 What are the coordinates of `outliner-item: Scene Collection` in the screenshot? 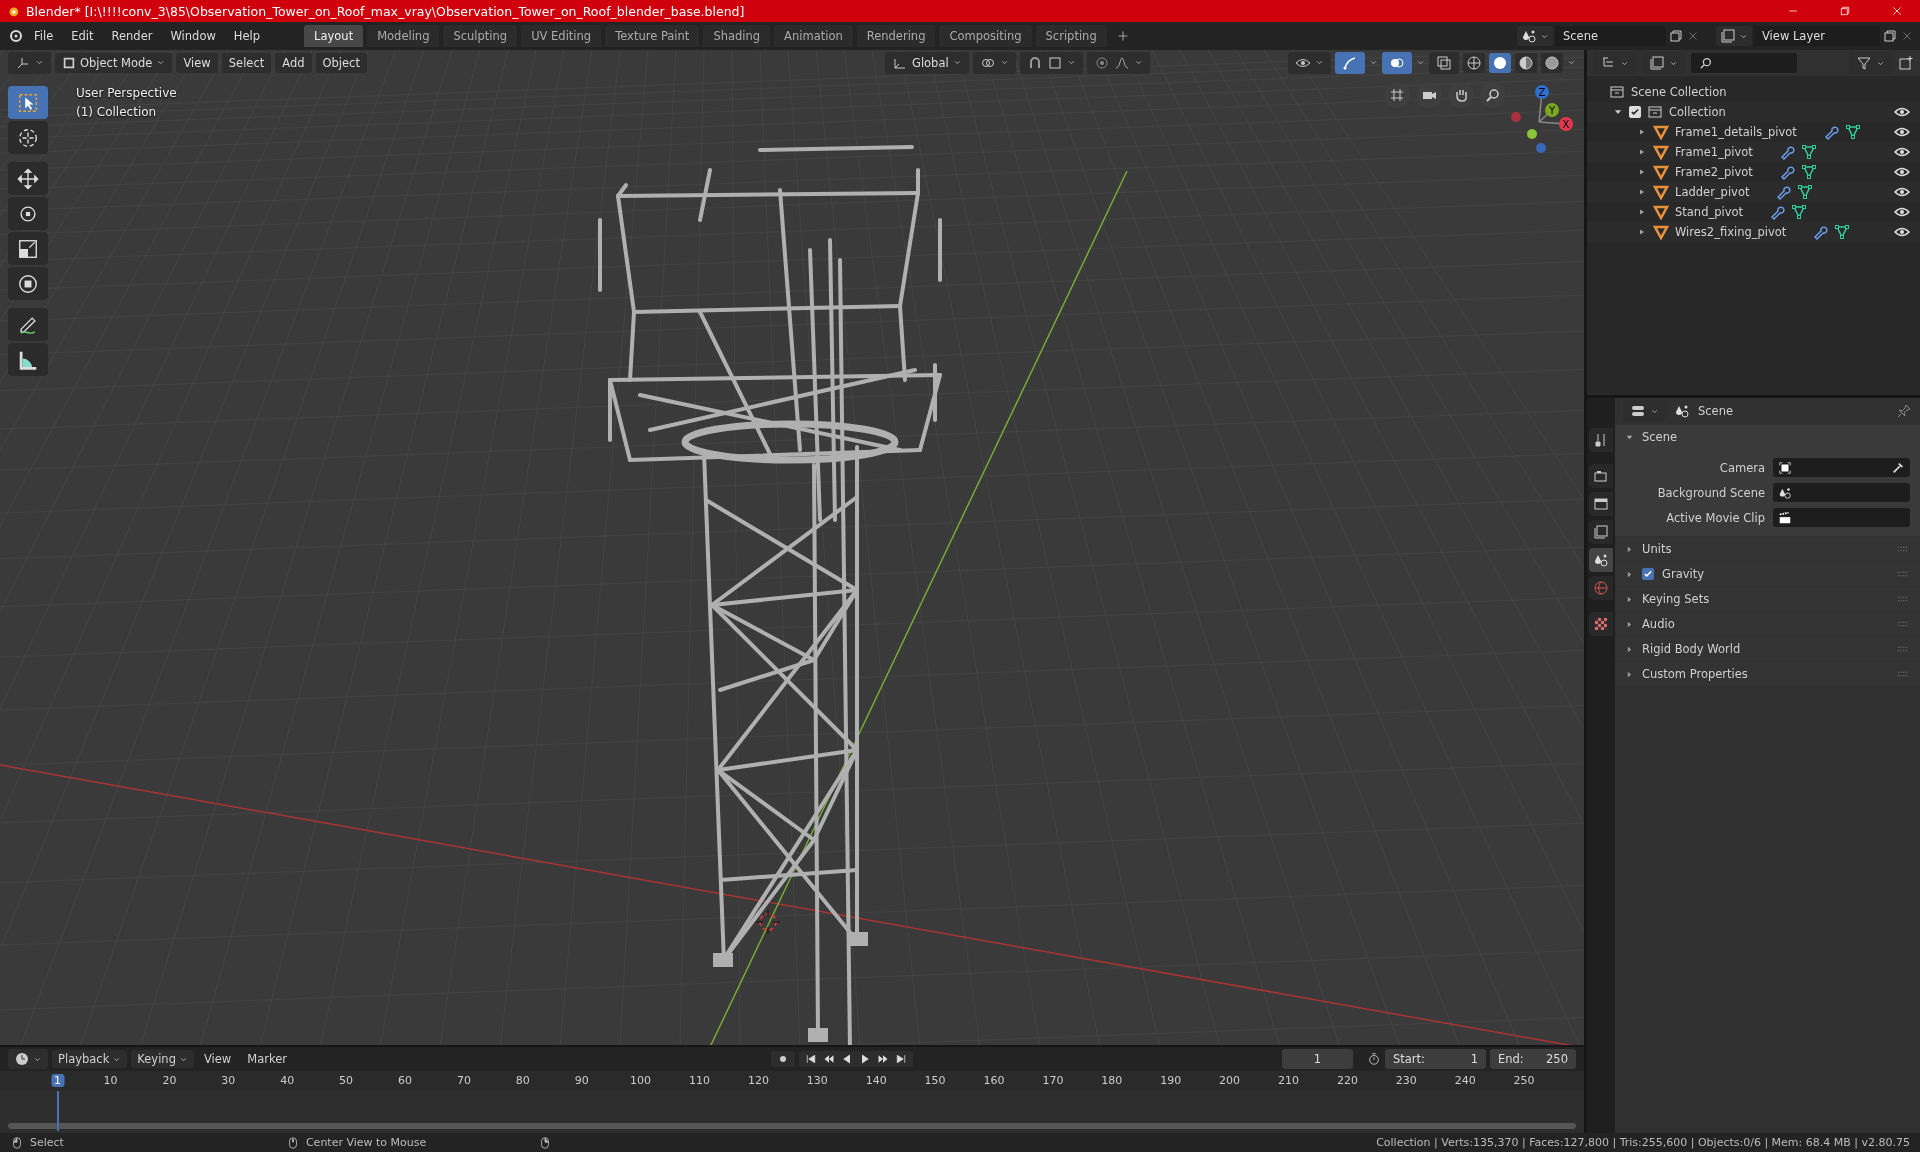 It's located at (1679, 92).